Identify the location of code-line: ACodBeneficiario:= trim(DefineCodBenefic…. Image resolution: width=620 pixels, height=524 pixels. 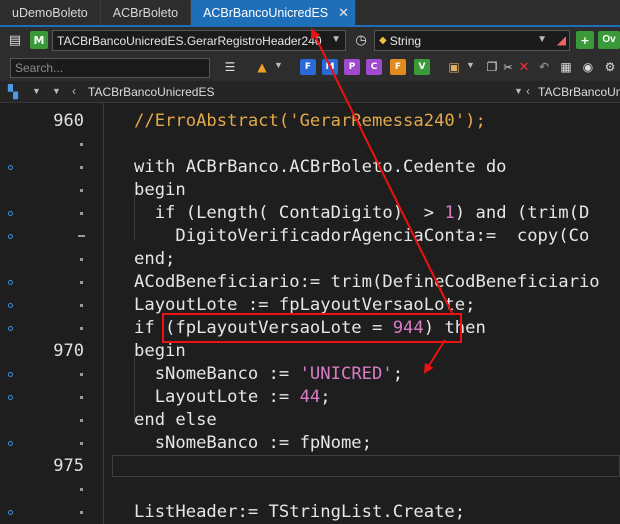
(310, 282).